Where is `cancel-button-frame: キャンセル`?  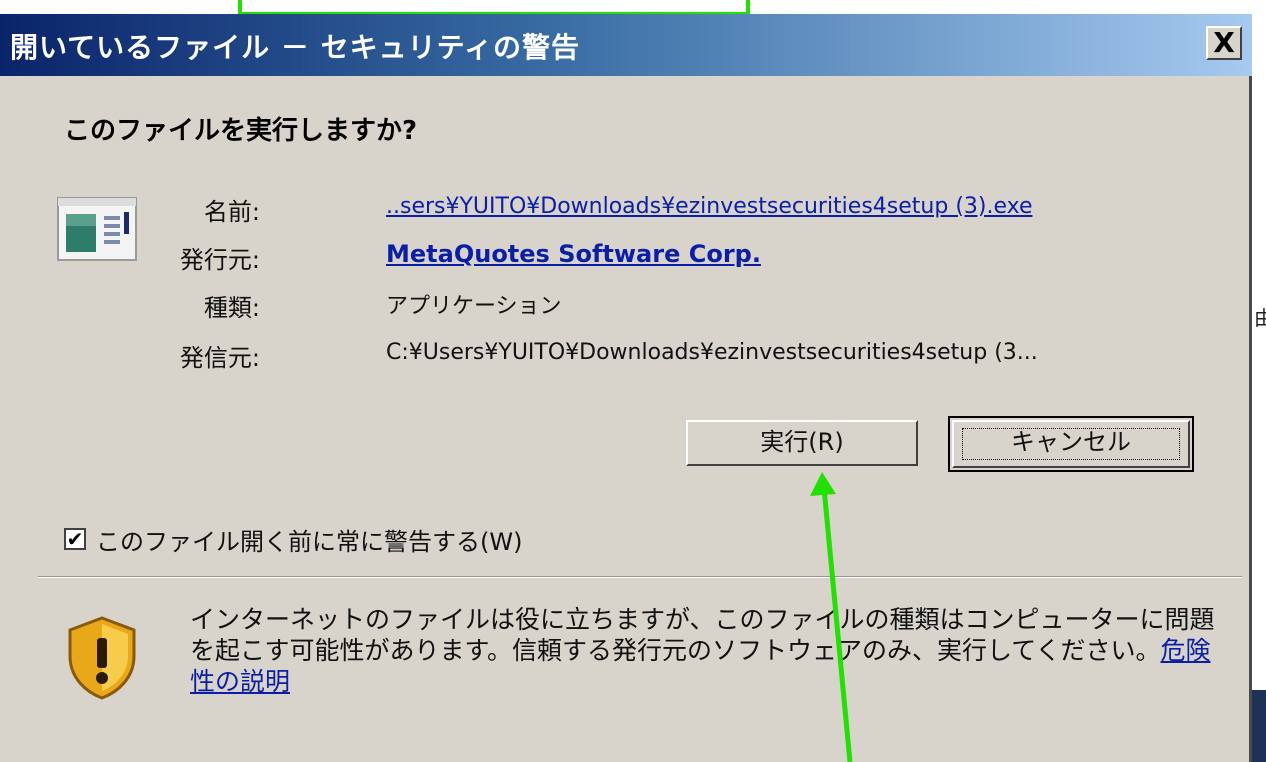 cancel-button-frame: キャンセル is located at coordinates (1071, 444).